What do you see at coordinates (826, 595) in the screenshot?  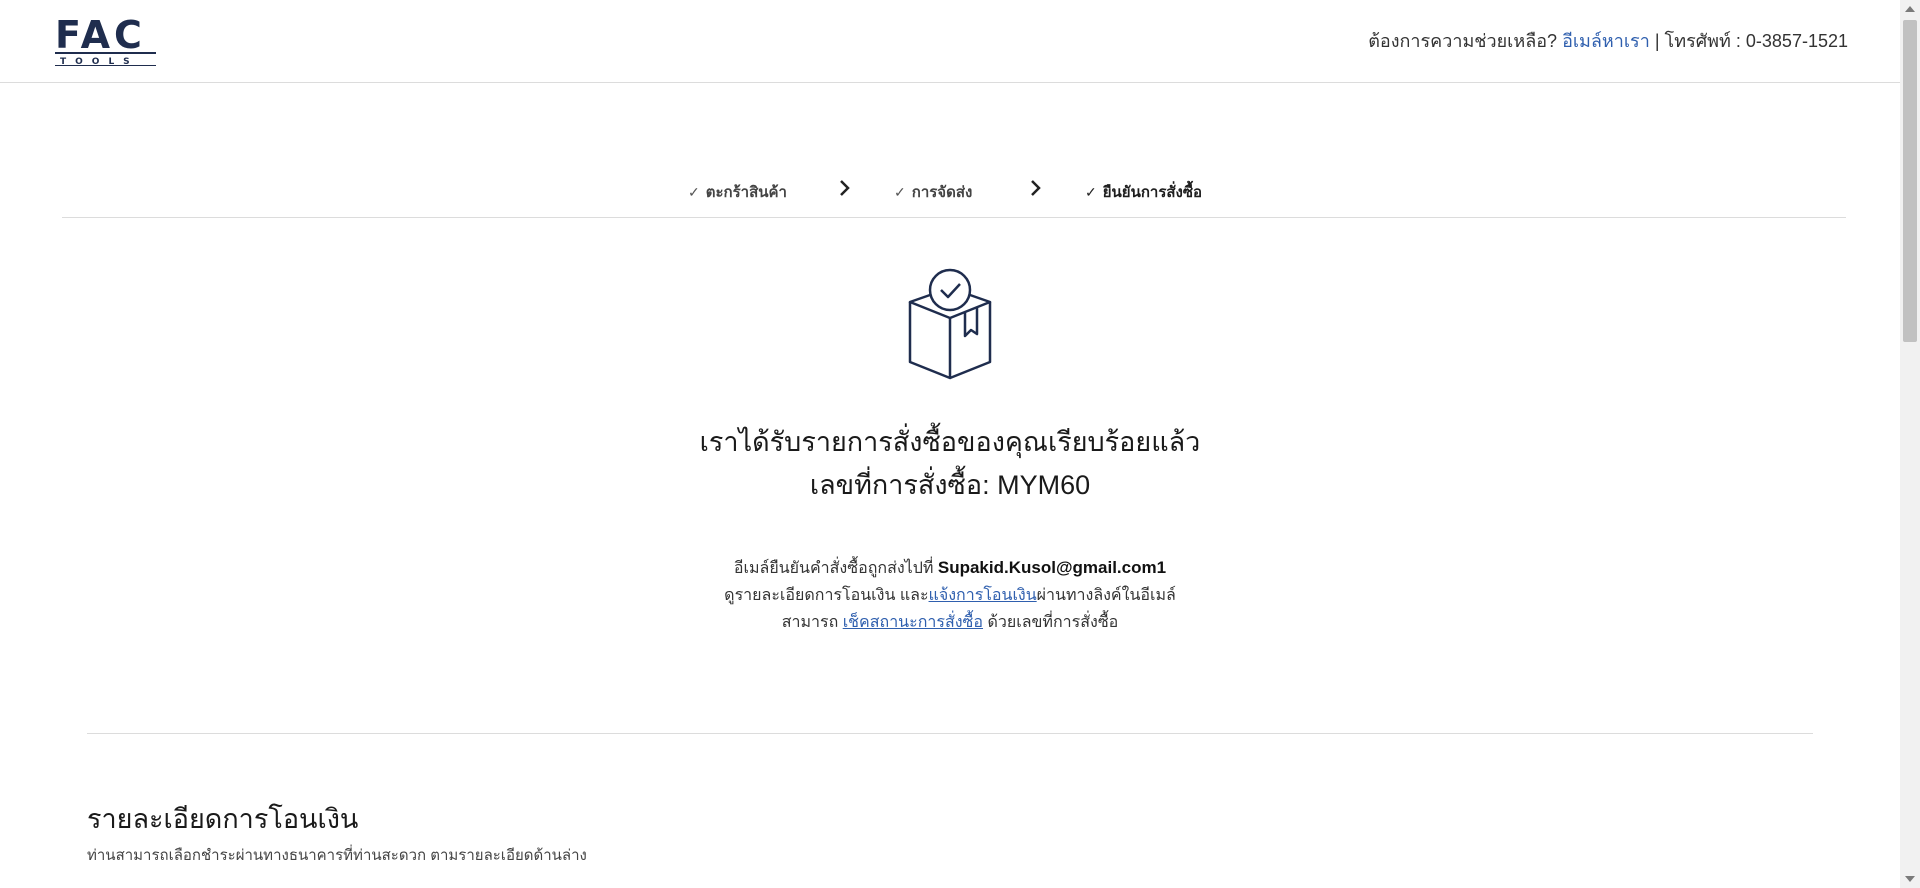 I see `transfer-prefix: ดูรายละเอียดการโอนเงิน และ` at bounding box center [826, 595].